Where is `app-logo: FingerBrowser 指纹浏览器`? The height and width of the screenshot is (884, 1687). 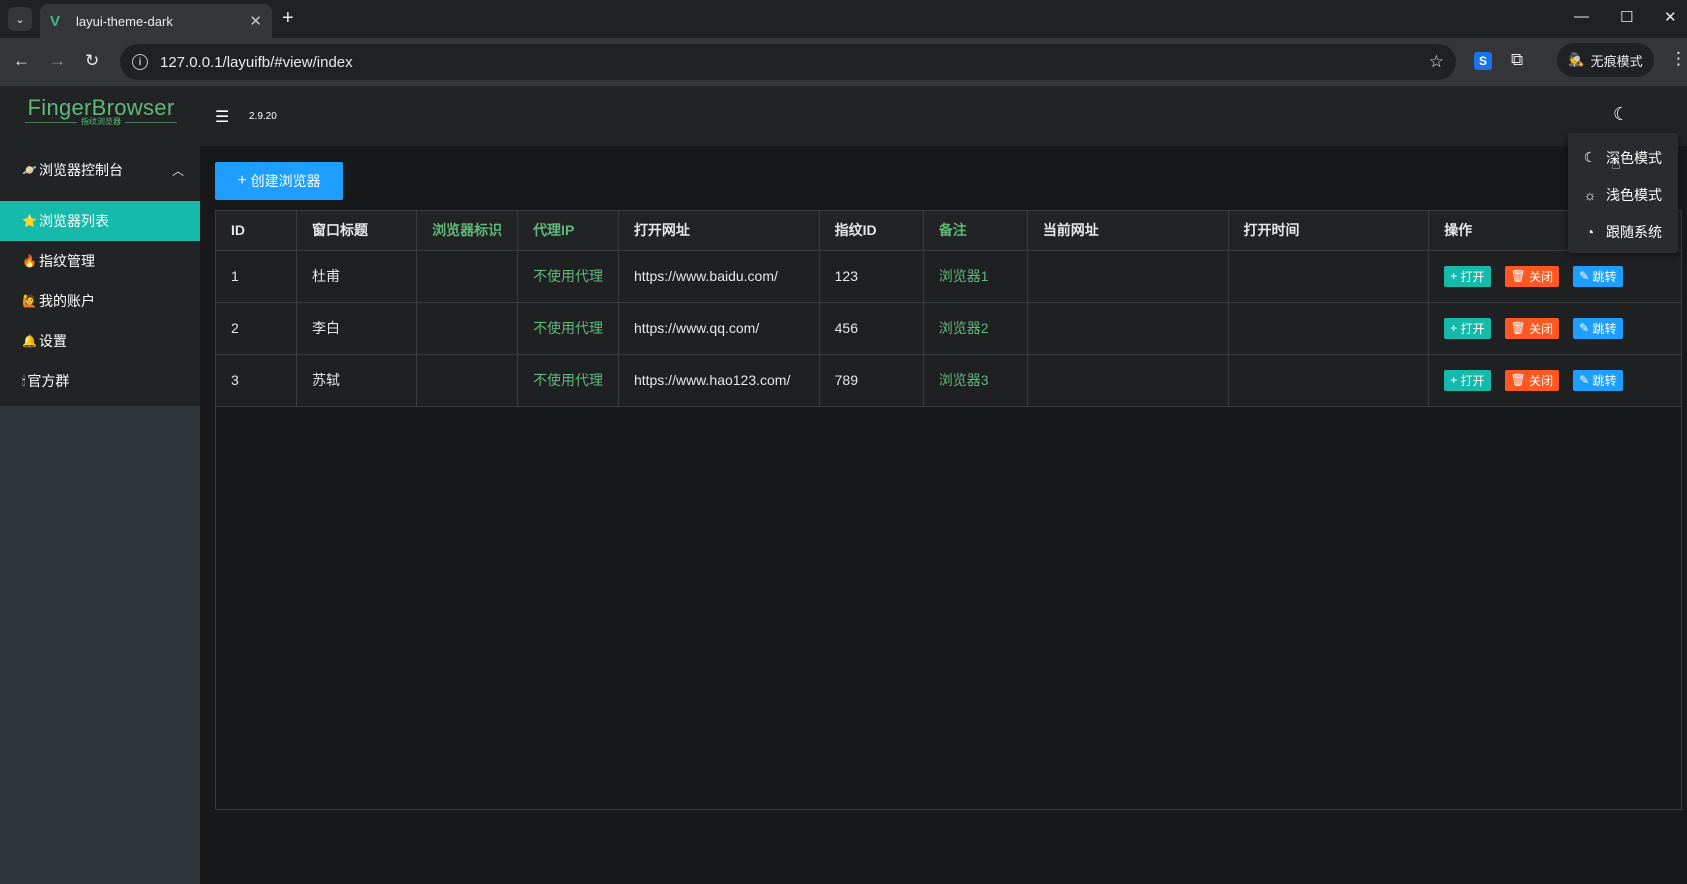
app-logo: FingerBrowser 指纹浏览器 is located at coordinates (101, 111).